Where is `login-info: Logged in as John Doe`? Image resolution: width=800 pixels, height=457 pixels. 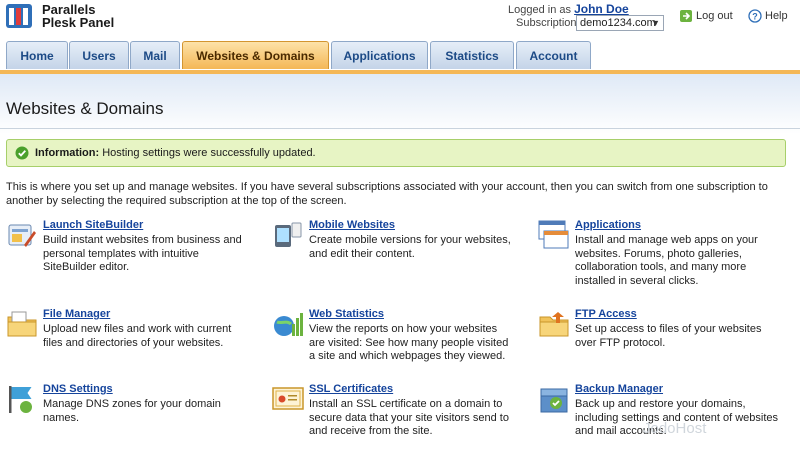
login-info: Logged in as John Doe is located at coordinates (568, 9).